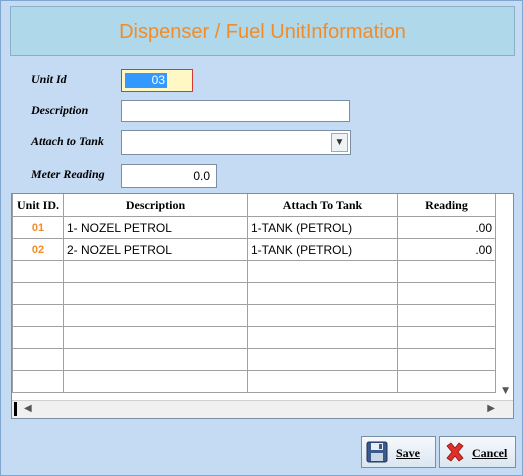 This screenshot has height=476, width=523. I want to click on floppy-disk-icon, so click(377, 452).